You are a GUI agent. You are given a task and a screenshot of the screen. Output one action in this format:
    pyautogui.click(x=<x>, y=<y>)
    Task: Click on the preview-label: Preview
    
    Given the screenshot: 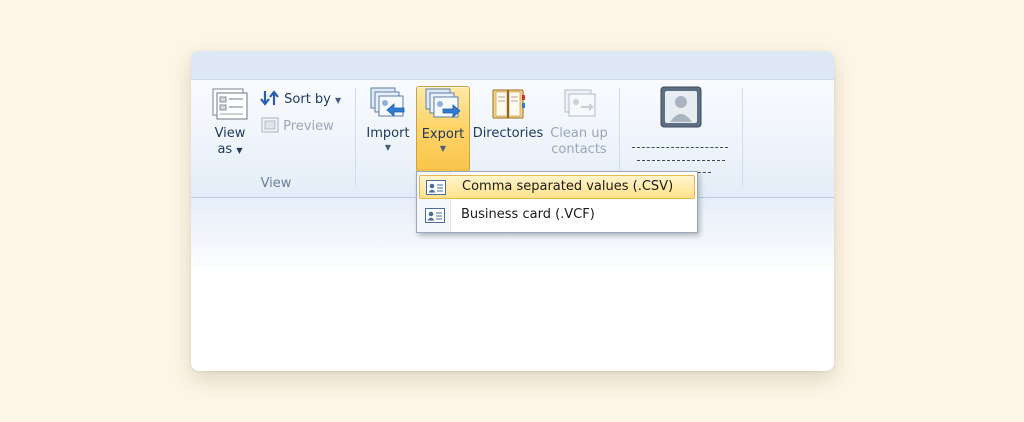 What is the action you would take?
    pyautogui.click(x=308, y=126)
    